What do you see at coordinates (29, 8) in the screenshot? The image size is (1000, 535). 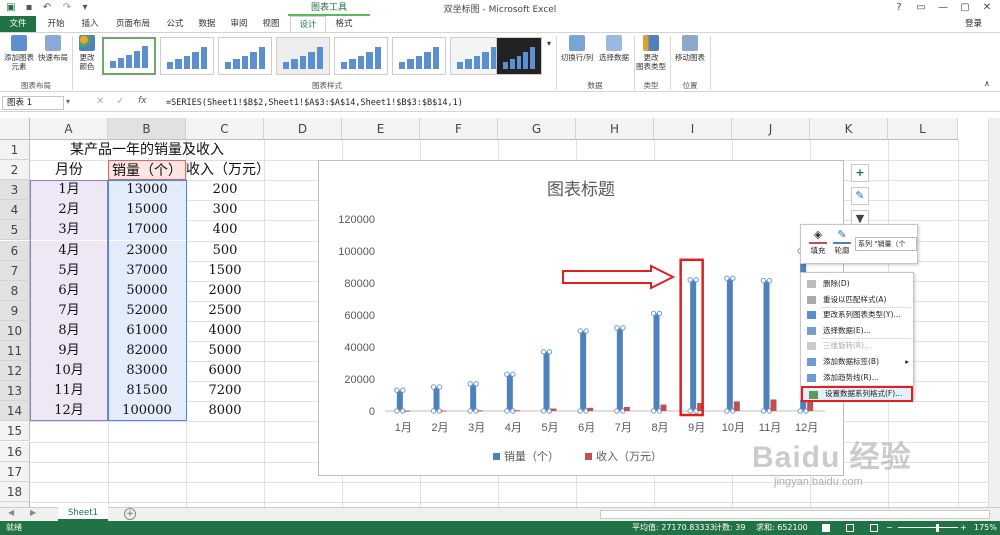 I see `save-icon: ▪` at bounding box center [29, 8].